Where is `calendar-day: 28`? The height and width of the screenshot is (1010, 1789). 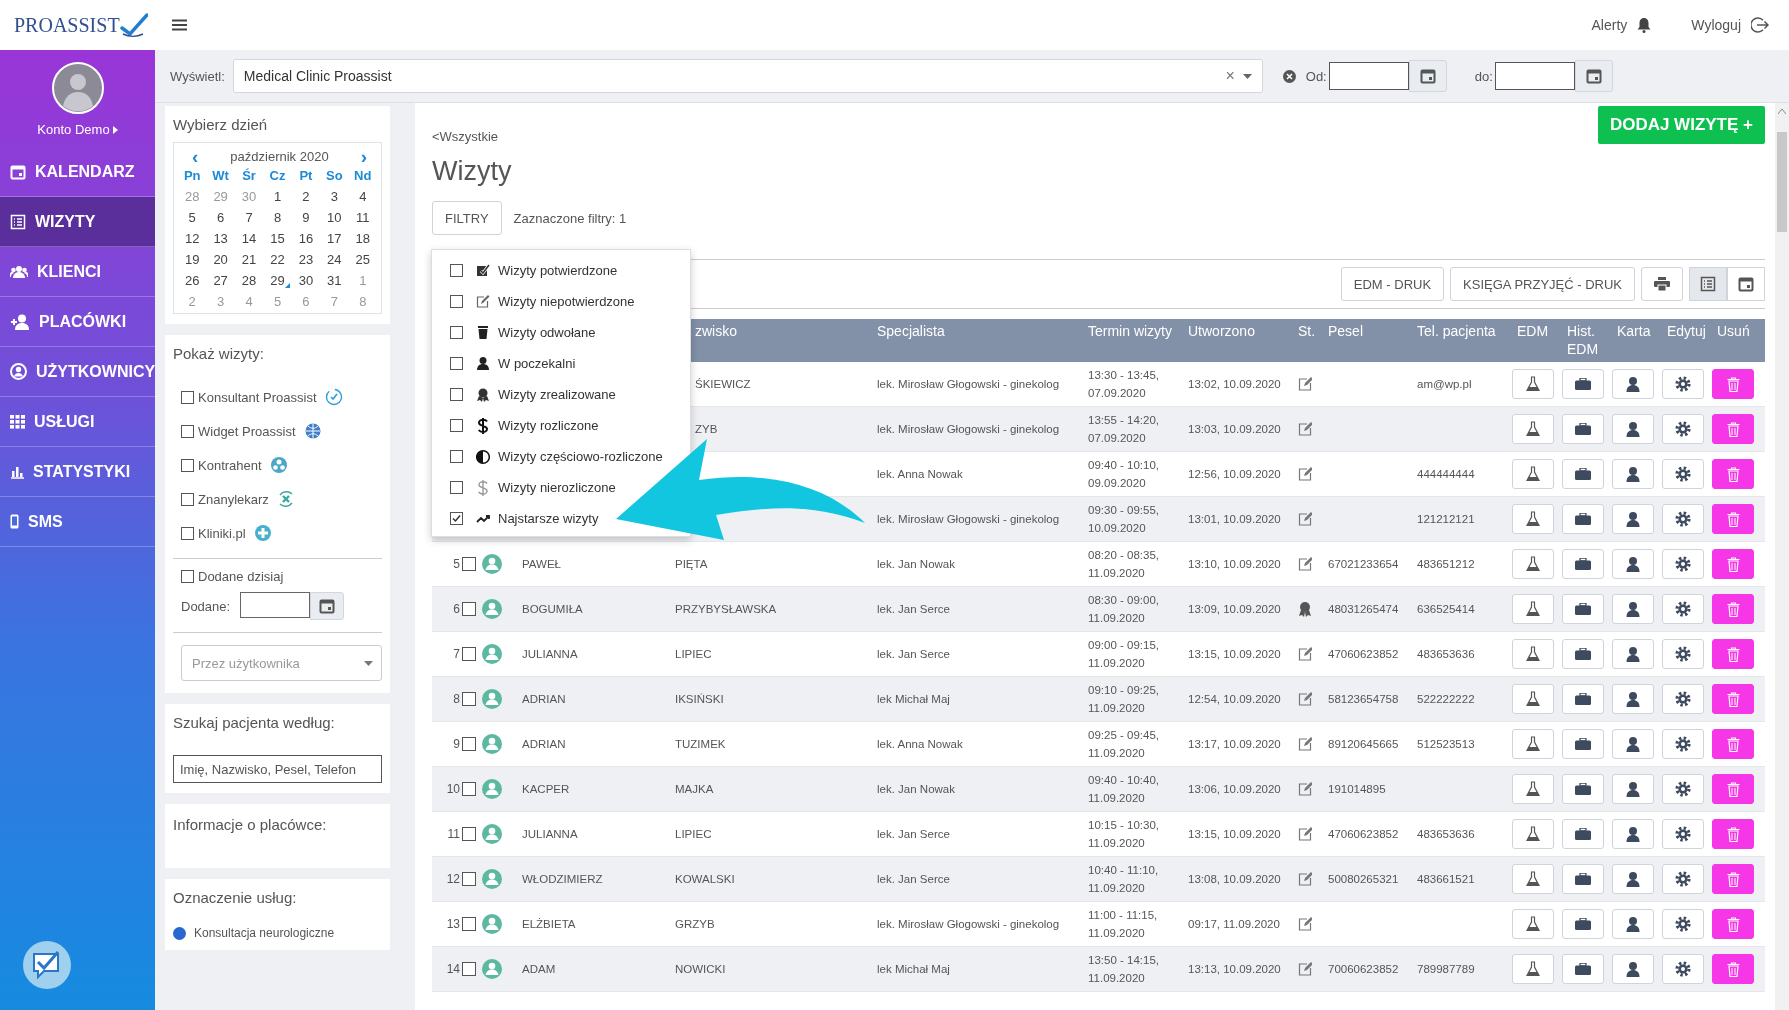
calendar-day: 28 is located at coordinates (249, 280).